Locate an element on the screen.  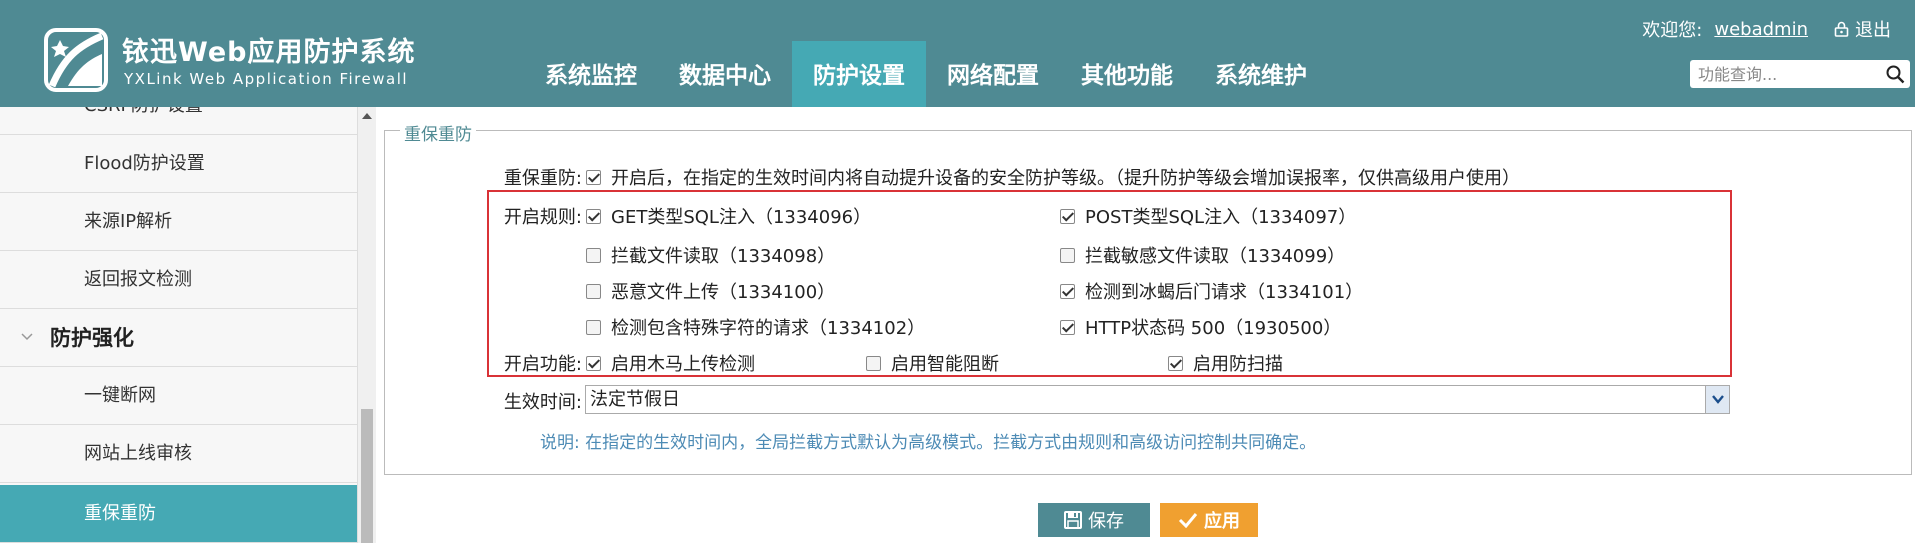
main-nav: 系统监控 数据中心 防护设置 网络配置 其他功能 系统维护 is located at coordinates (926, 74).